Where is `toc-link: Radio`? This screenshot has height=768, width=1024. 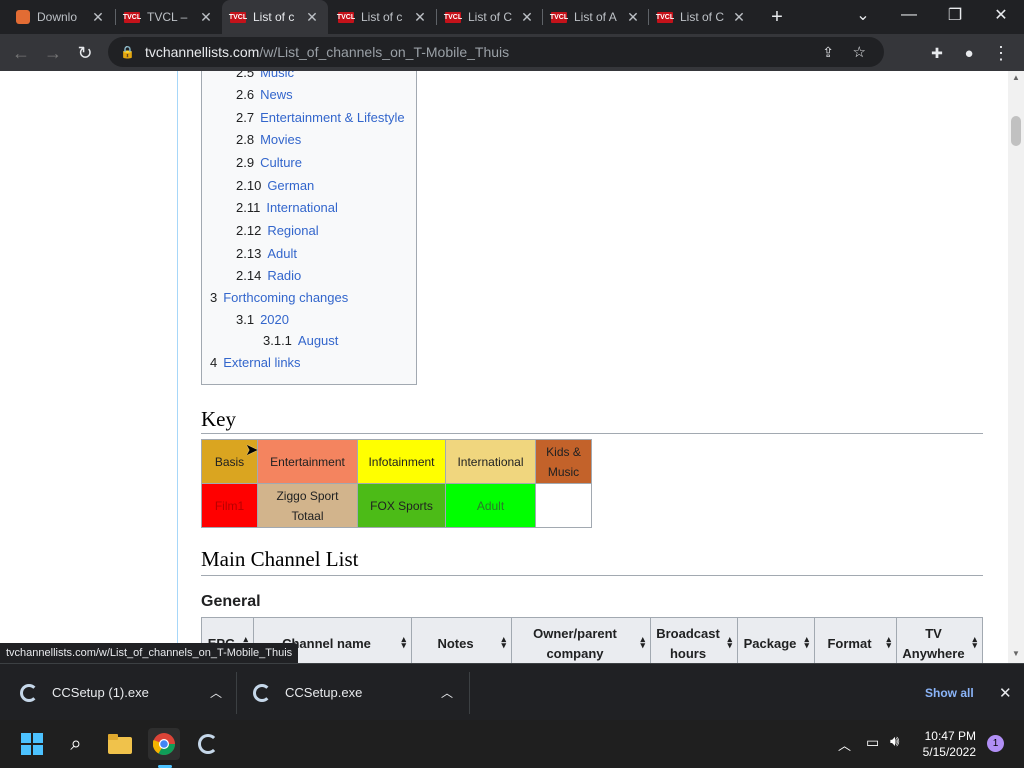
toc-link: Radio is located at coordinates (284, 275).